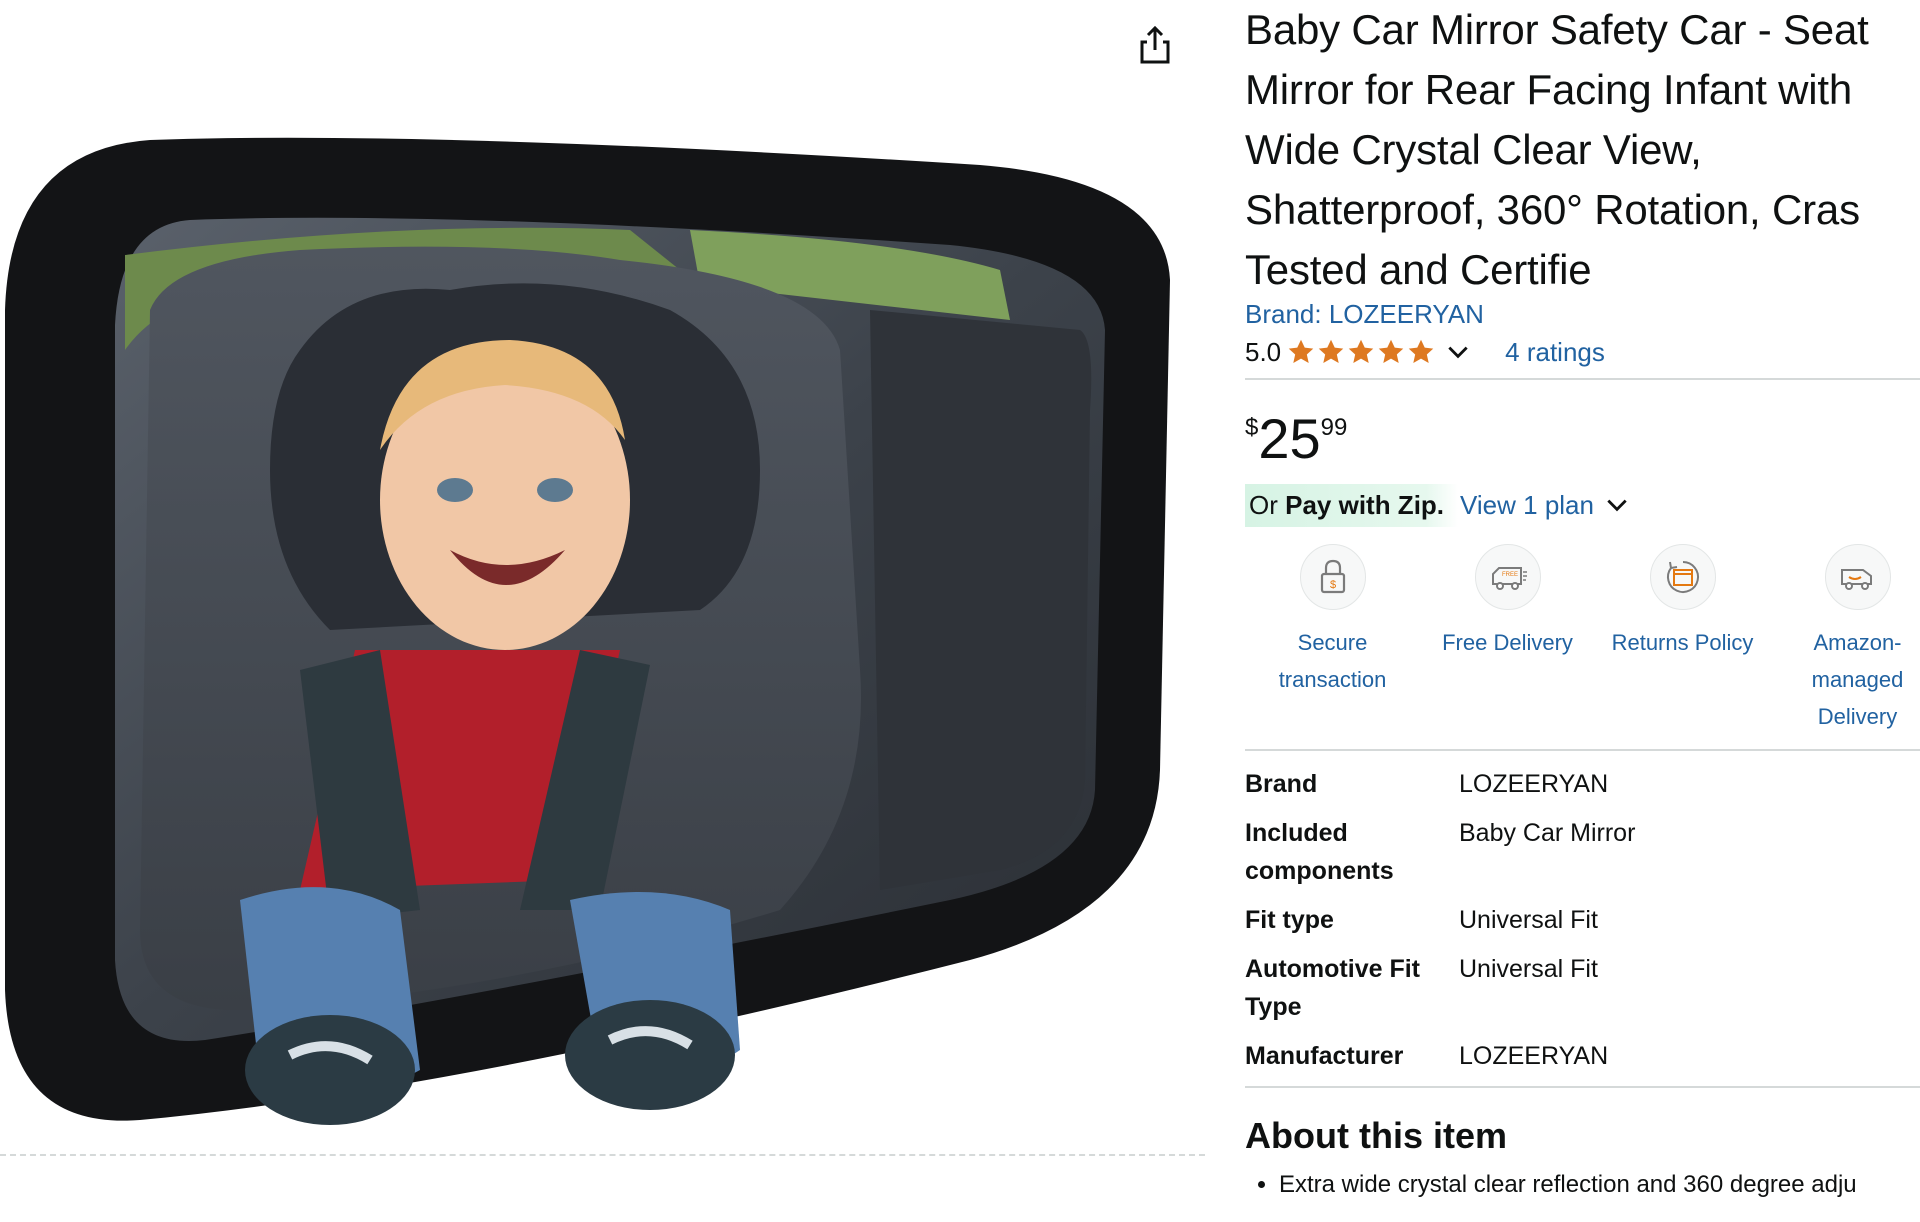 The image size is (1920, 1222). I want to click on about-heading: About this item, so click(1376, 1135).